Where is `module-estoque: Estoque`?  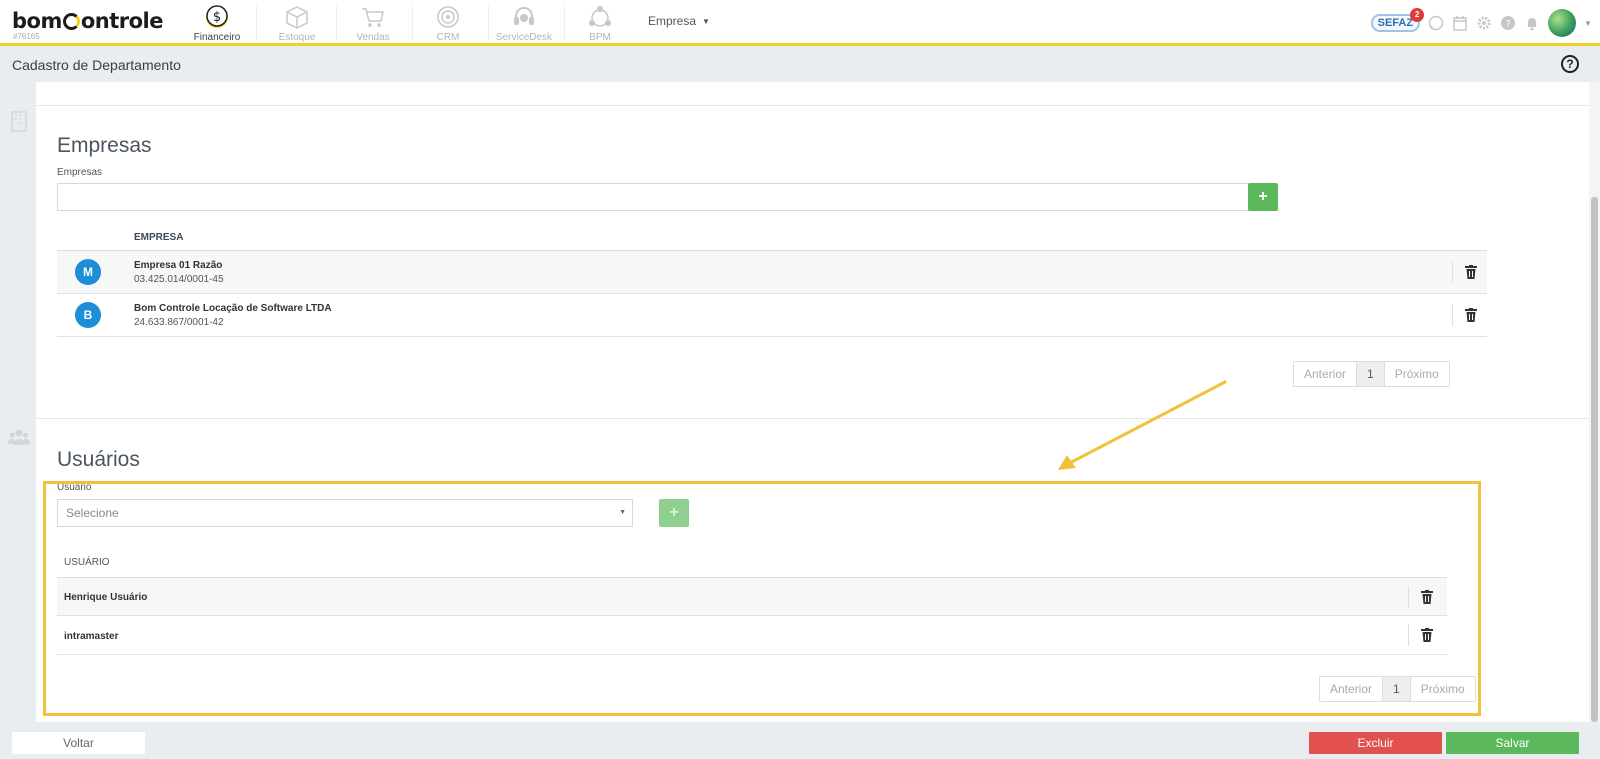 module-estoque: Estoque is located at coordinates (297, 23).